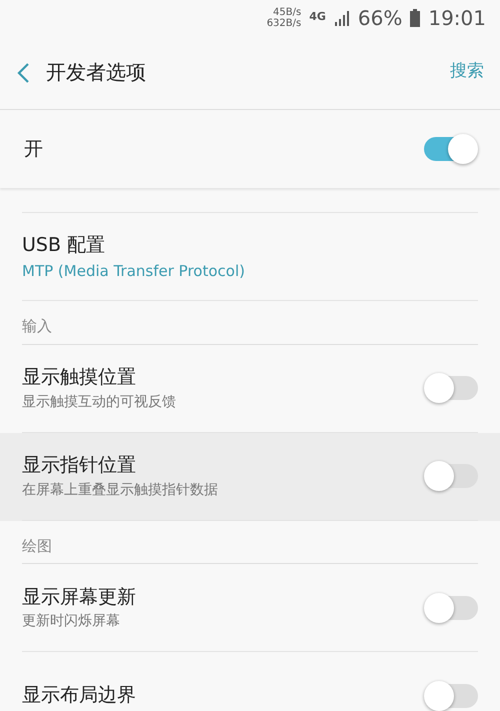  Describe the element at coordinates (250, 608) in the screenshot. I see `setting-row: 显示屏幕更新 更新时闪烁屏幕` at that location.